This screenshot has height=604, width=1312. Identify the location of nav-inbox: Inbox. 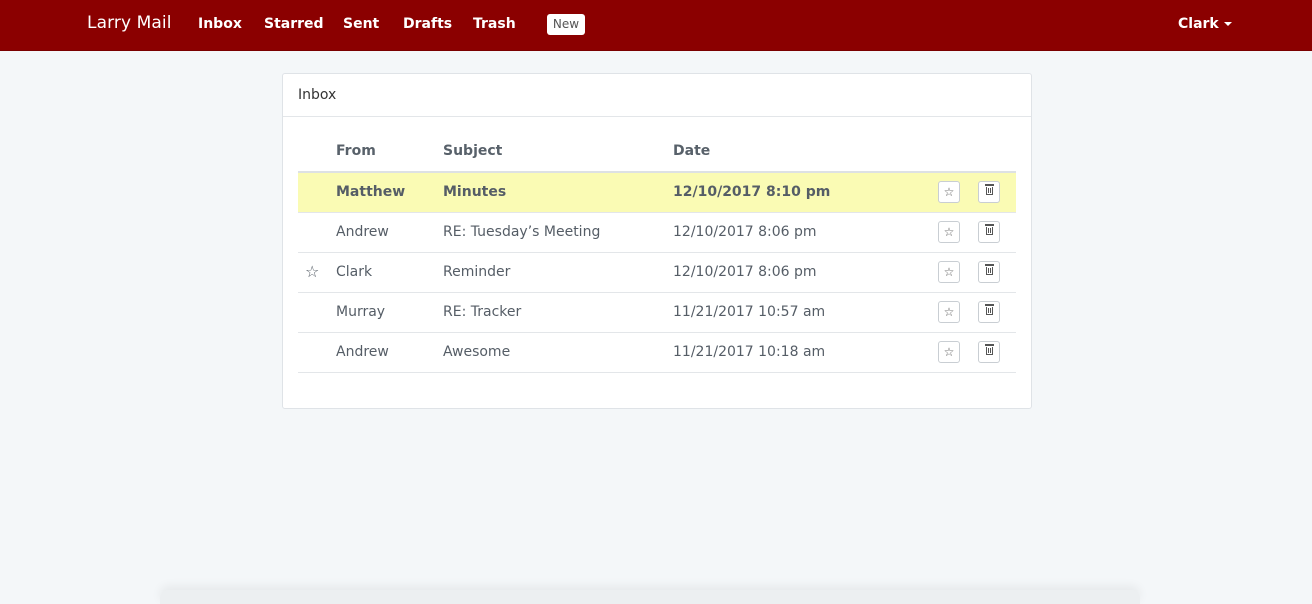
(220, 24).